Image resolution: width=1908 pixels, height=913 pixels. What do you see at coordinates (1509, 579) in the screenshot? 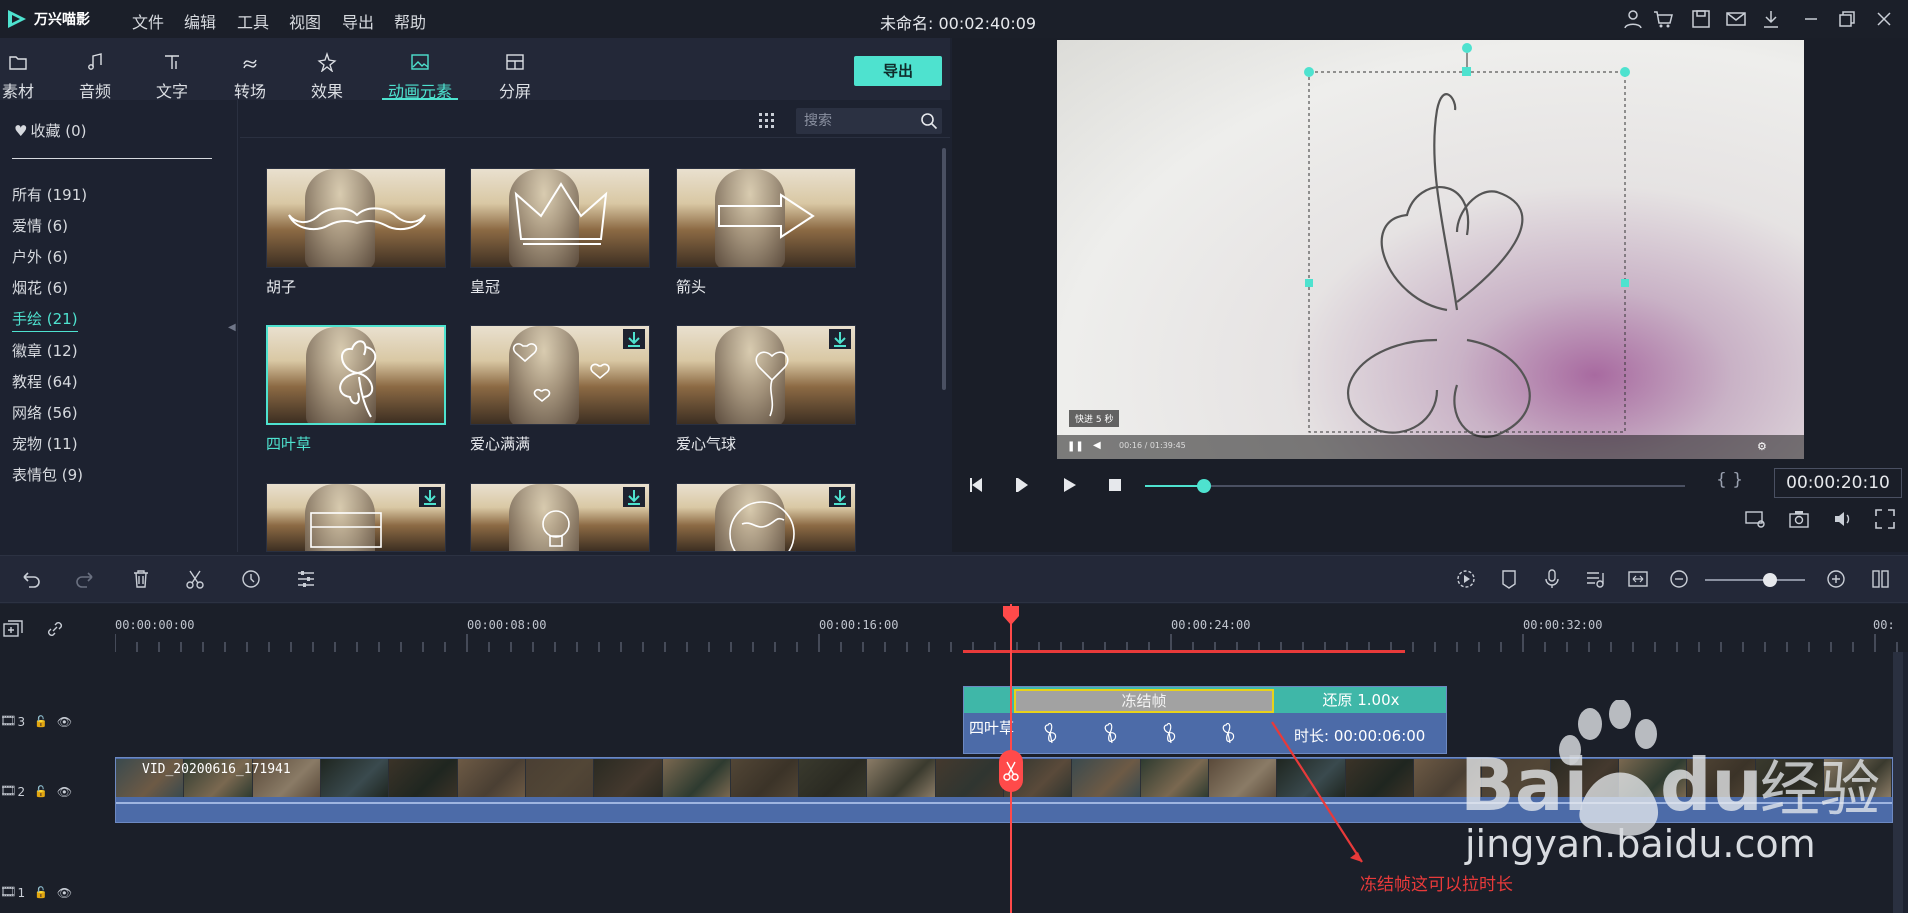
I see `marker-icon` at bounding box center [1509, 579].